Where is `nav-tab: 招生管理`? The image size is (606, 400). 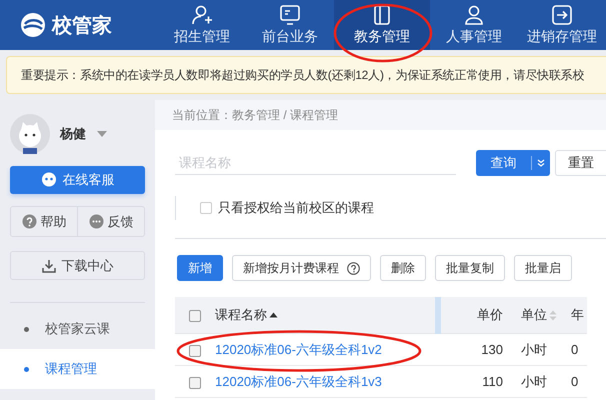 nav-tab: 招生管理 is located at coordinates (202, 25).